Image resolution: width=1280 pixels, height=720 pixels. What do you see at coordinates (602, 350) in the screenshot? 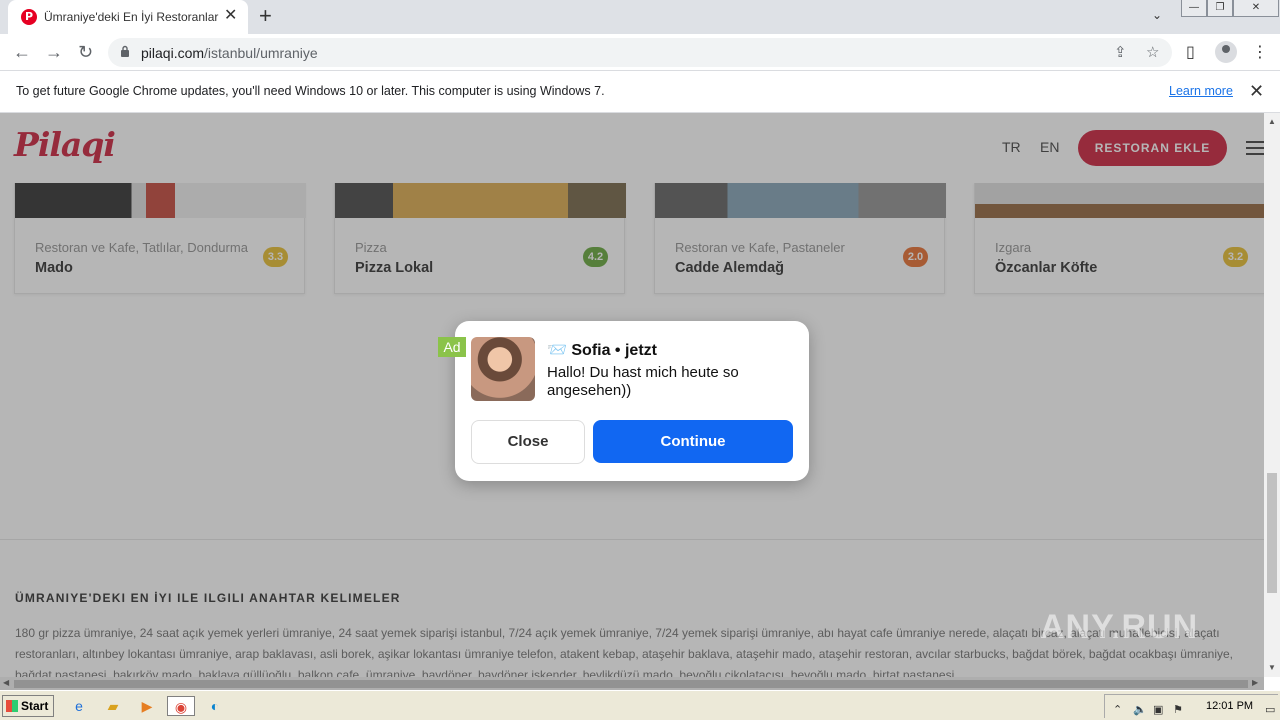
I see `sender-name: 📨 Sofia • jetzt` at bounding box center [602, 350].